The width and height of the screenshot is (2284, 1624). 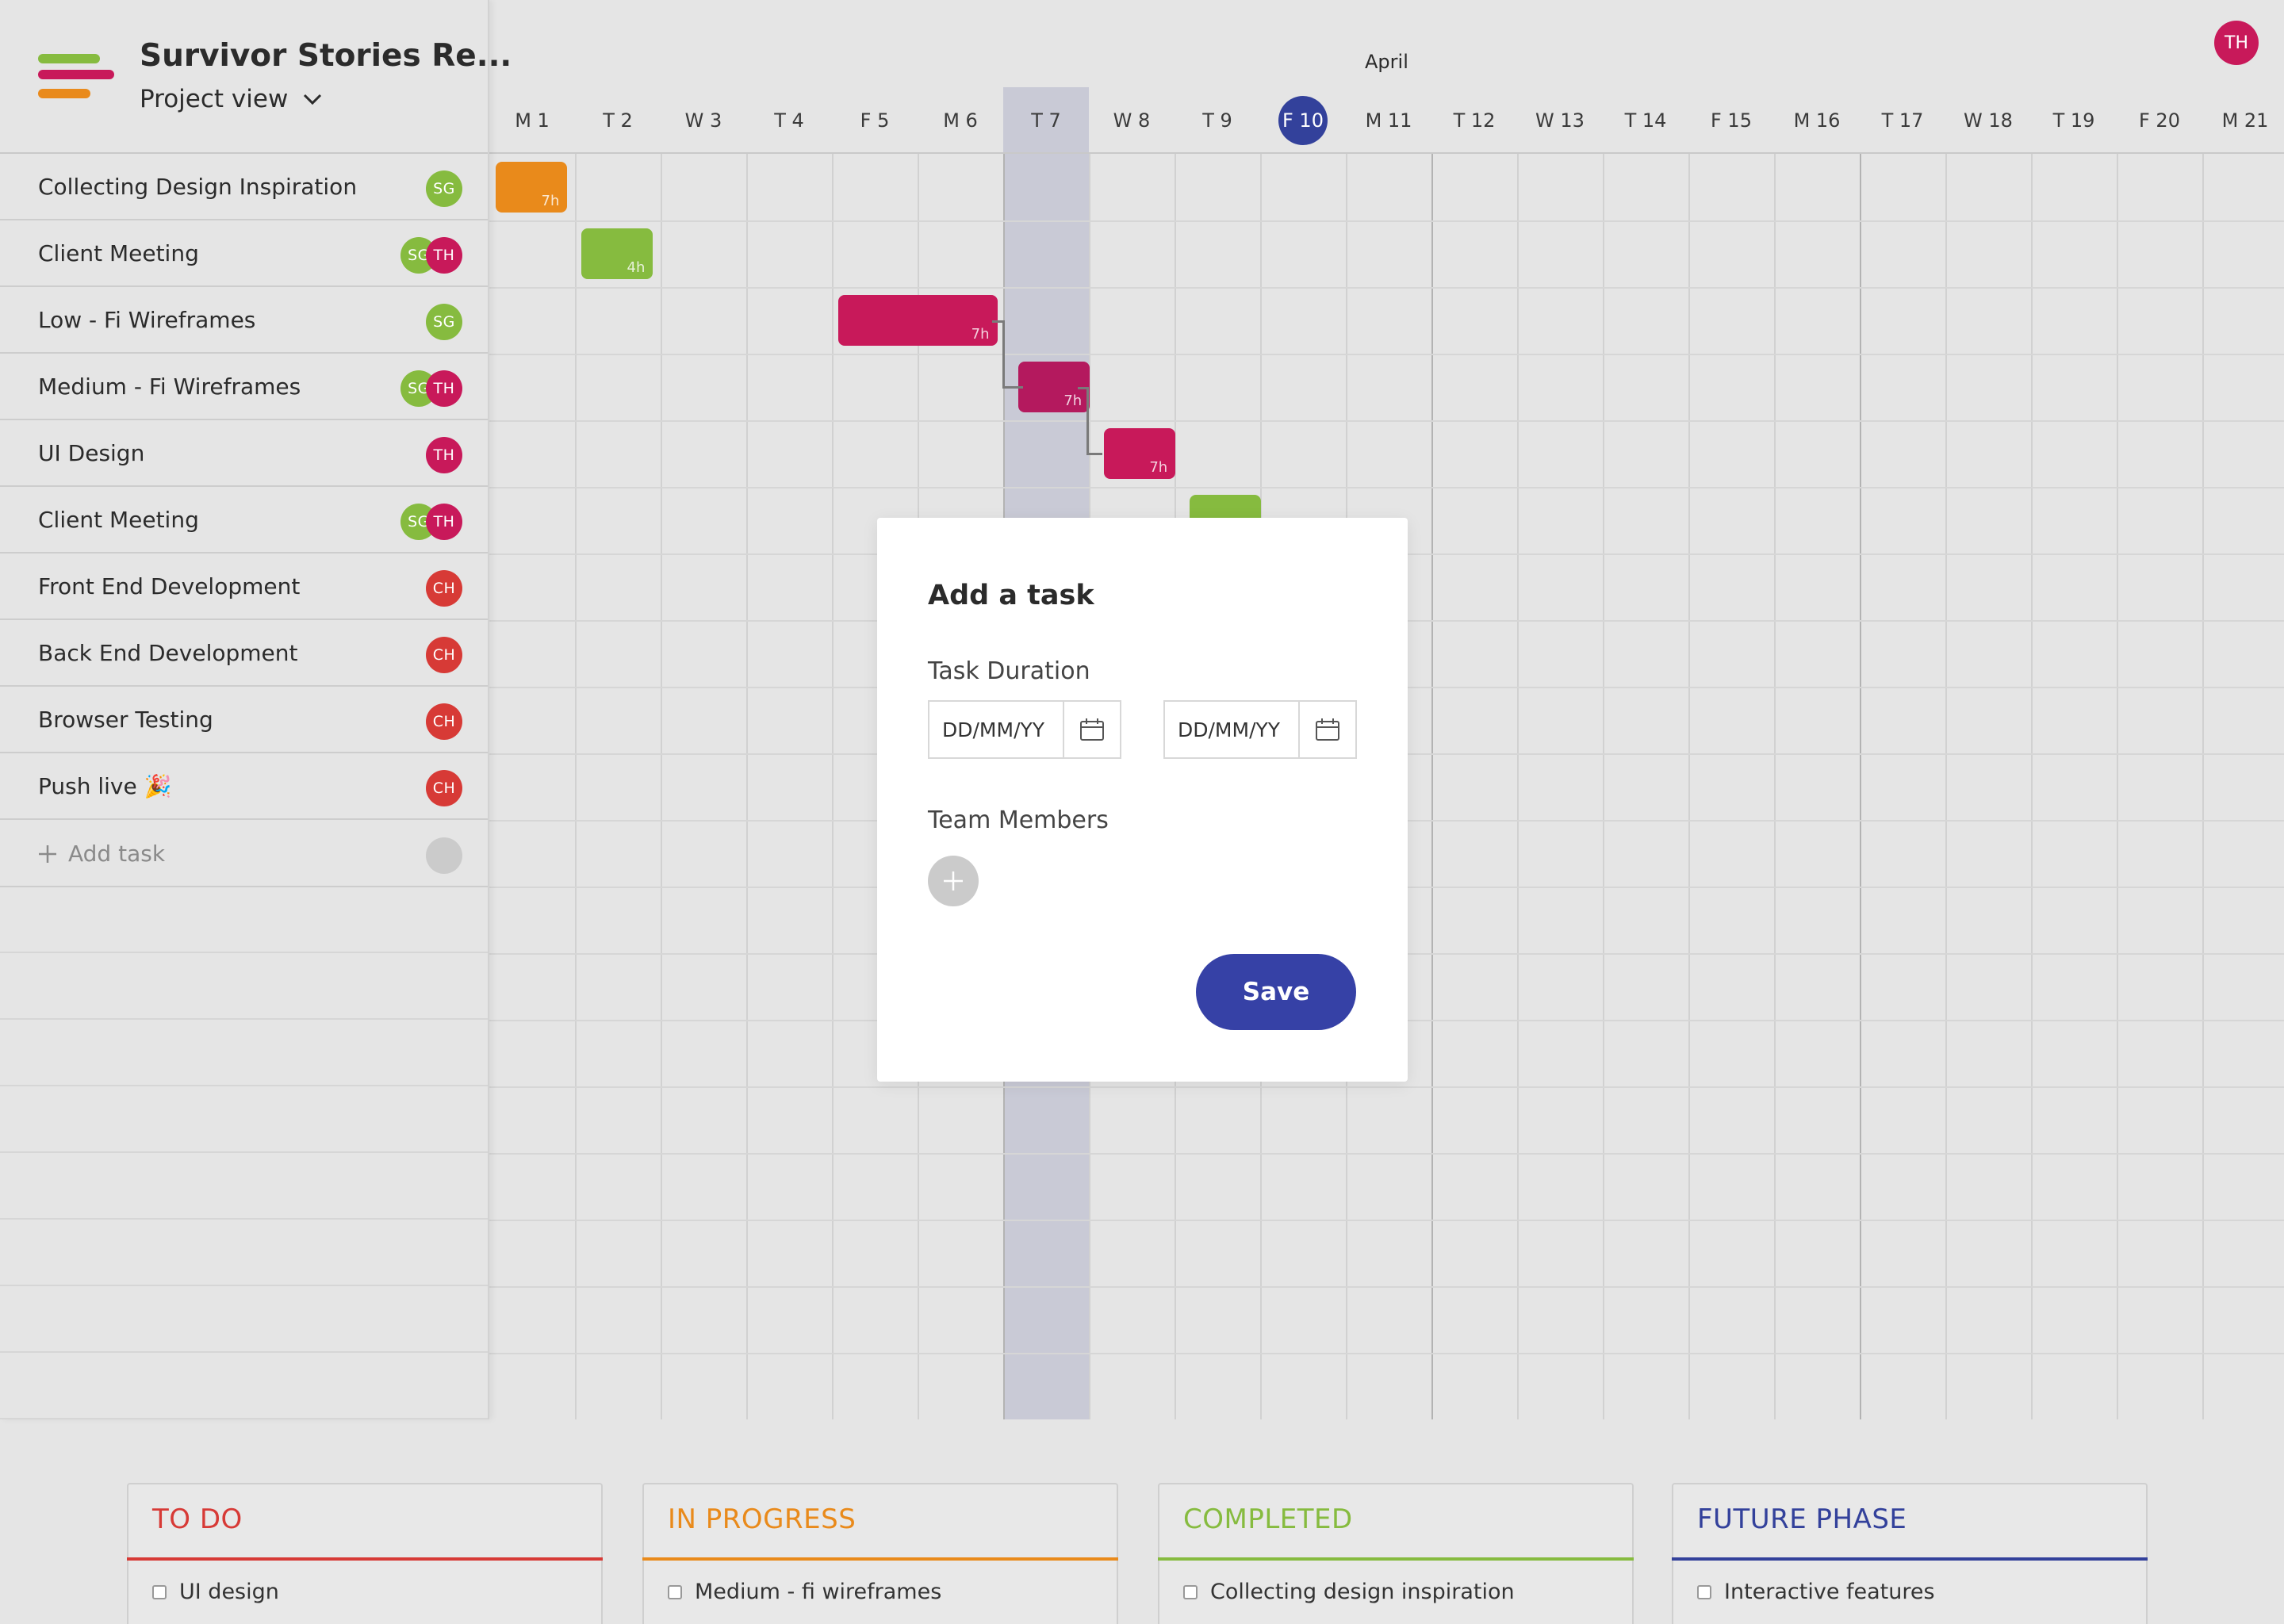 I want to click on day-label: T 19, so click(x=2074, y=120).